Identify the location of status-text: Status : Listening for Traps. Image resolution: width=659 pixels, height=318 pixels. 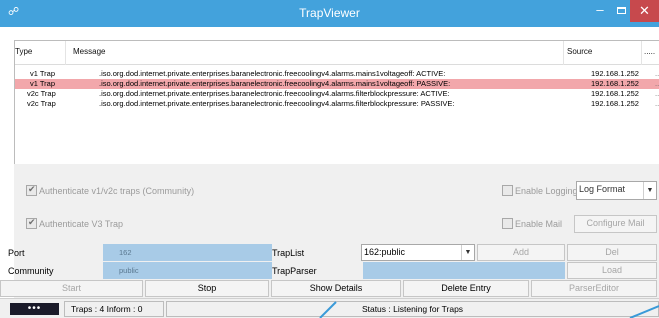
(412, 309).